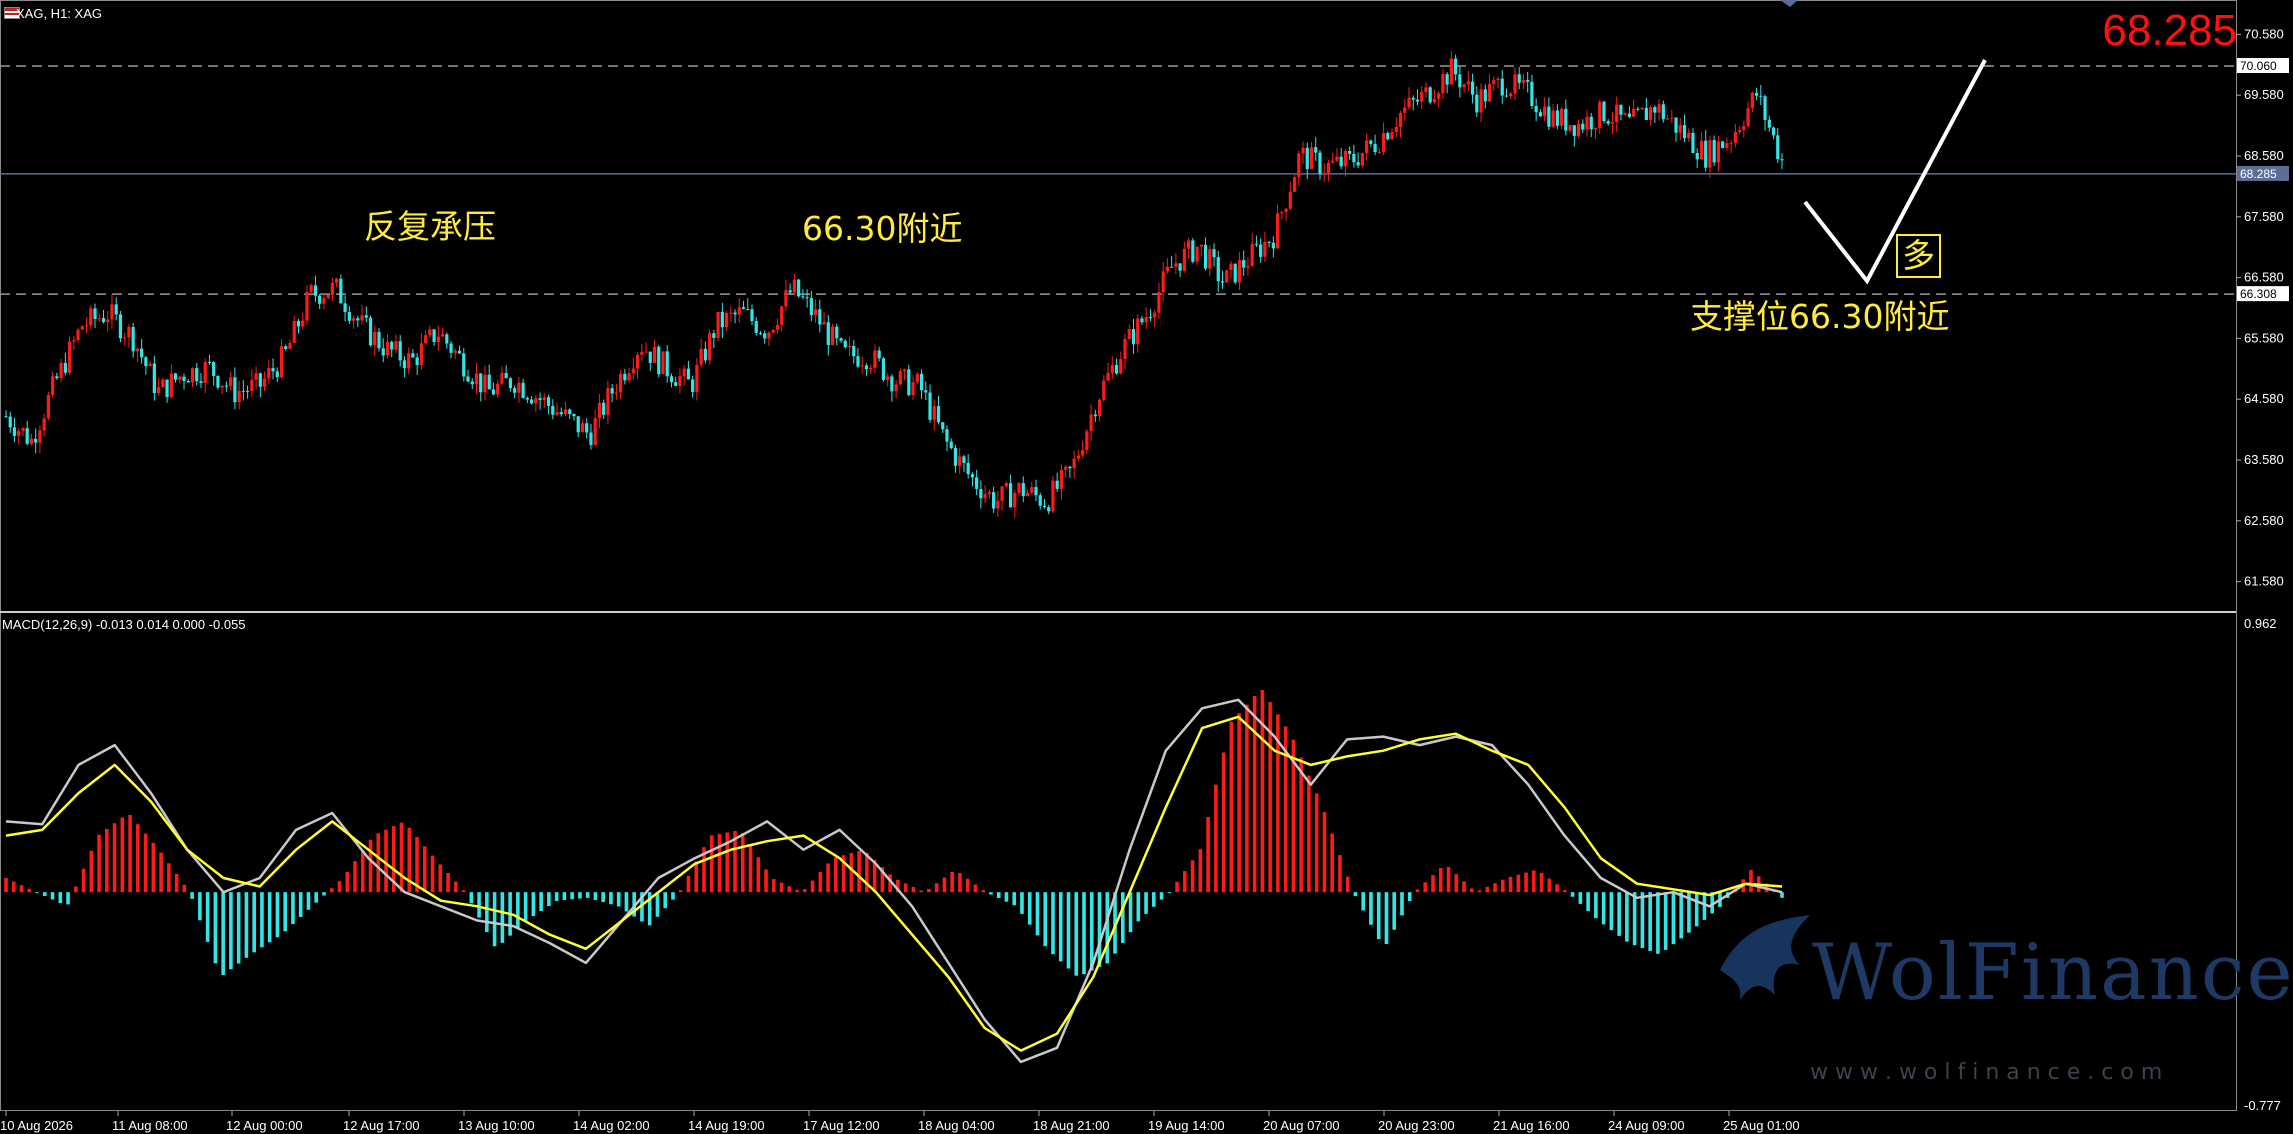  I want to click on annotation-resistance-level: 66.30附近, so click(882, 228).